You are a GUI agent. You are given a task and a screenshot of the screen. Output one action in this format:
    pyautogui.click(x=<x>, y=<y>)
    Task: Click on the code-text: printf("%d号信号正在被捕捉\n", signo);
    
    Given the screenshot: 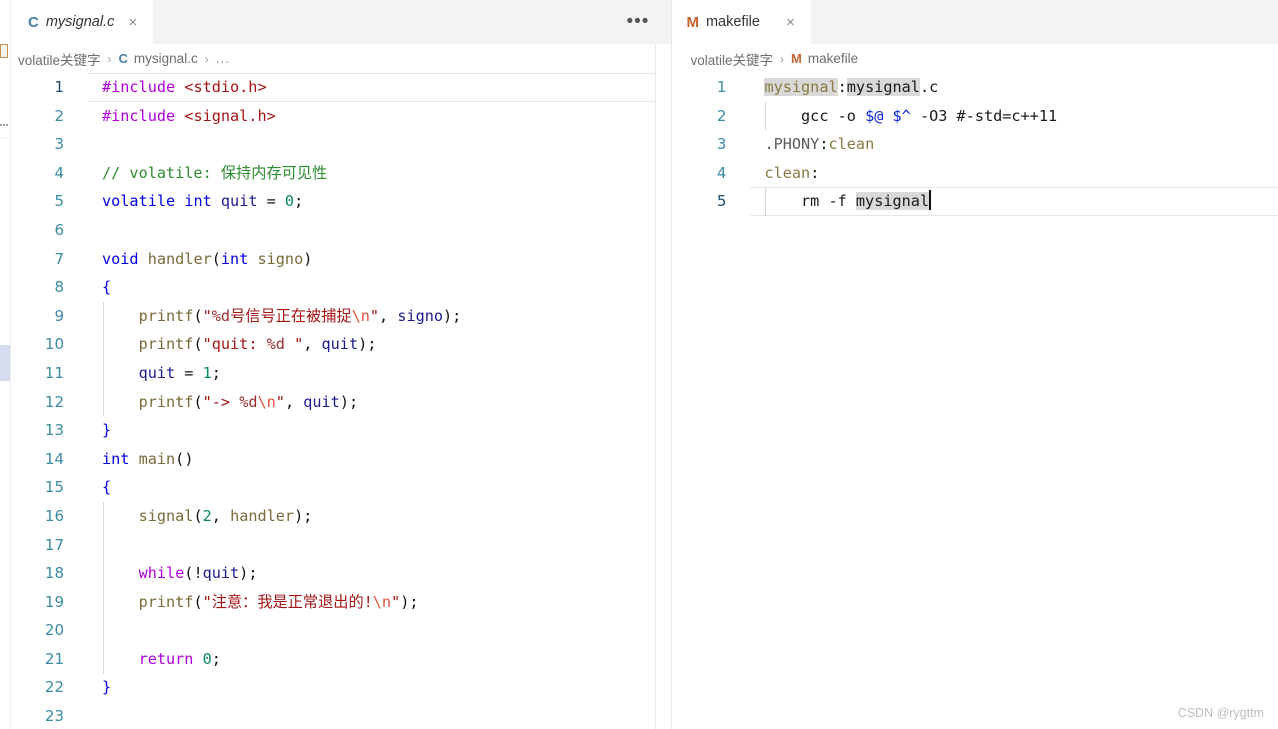 What is the action you would take?
    pyautogui.click(x=268, y=316)
    